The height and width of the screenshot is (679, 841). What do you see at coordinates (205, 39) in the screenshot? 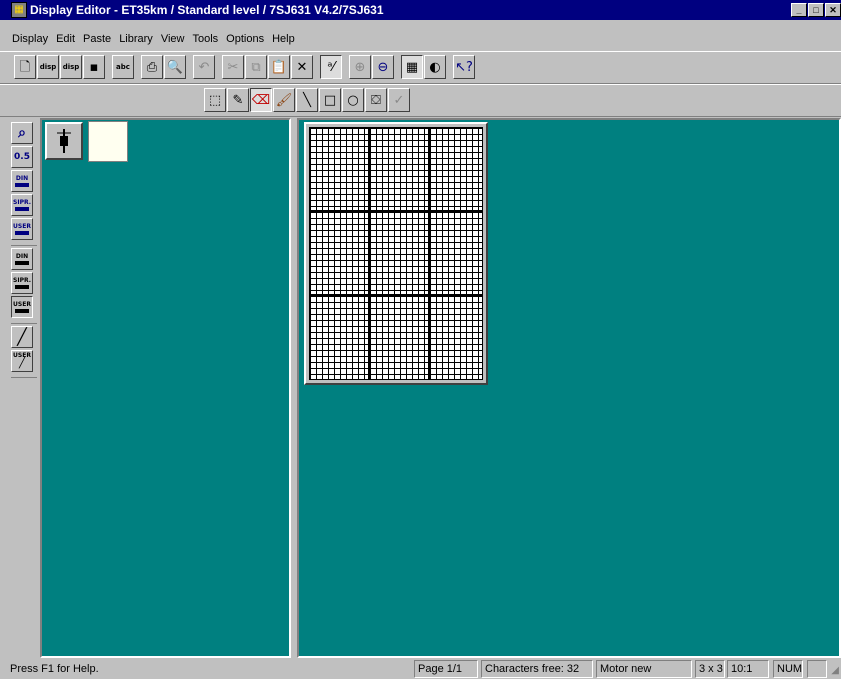
I see `menu-tools: Tools` at bounding box center [205, 39].